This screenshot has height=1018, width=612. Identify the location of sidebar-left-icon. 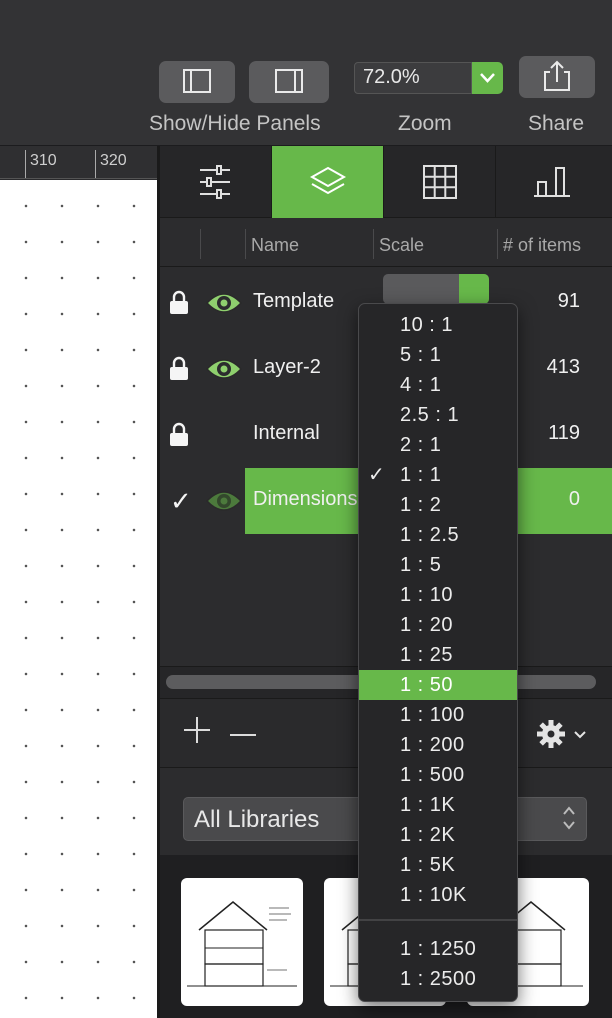
(197, 81).